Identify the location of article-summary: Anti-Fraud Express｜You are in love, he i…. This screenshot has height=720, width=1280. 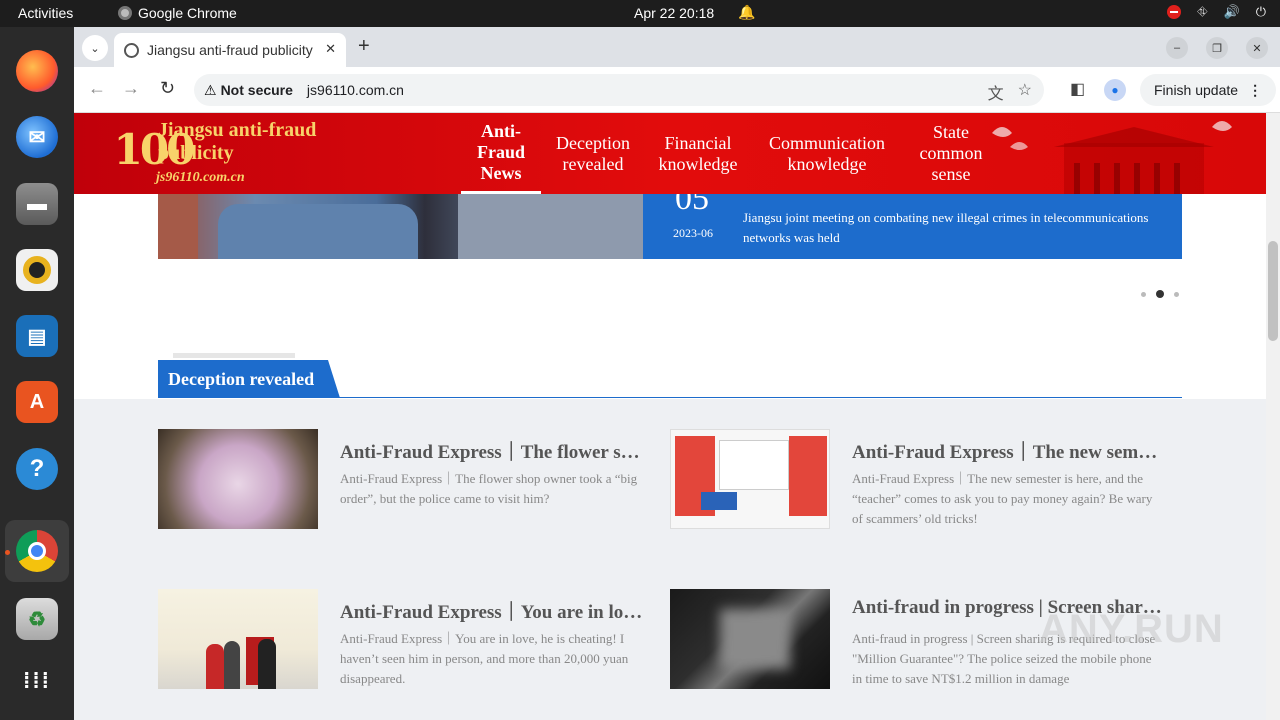
(484, 658).